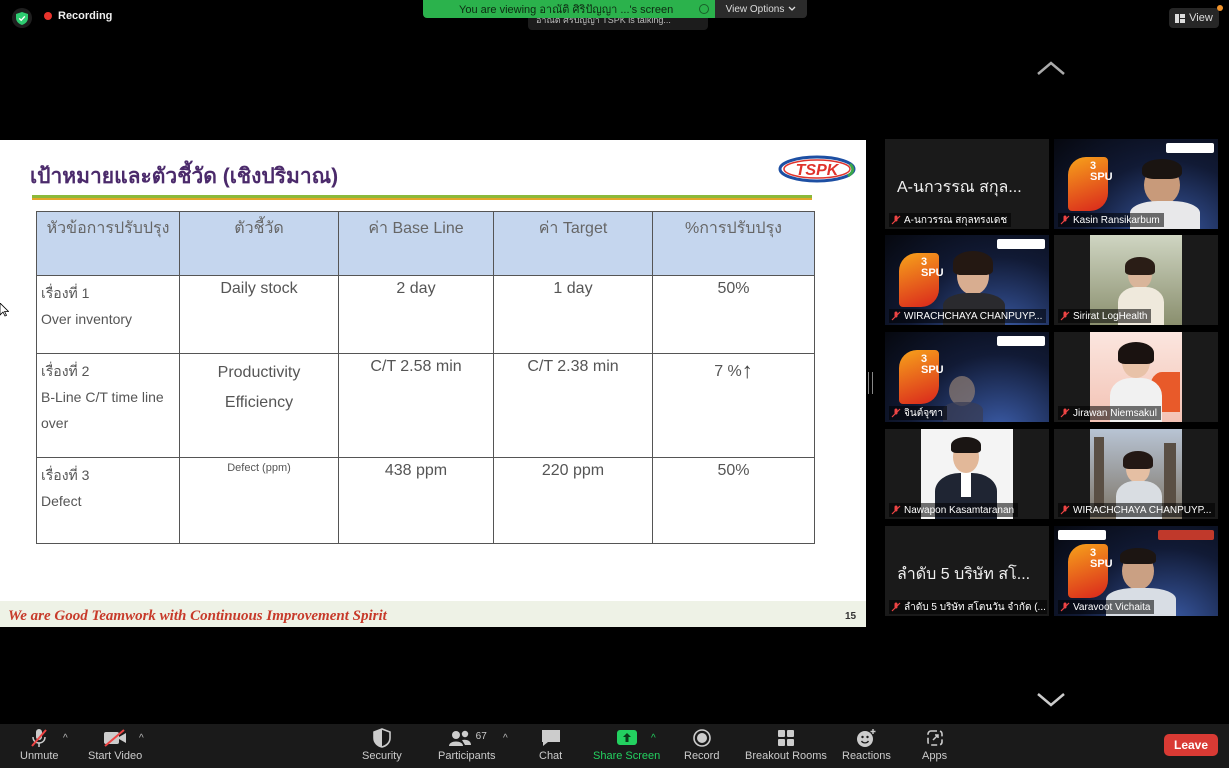 The height and width of the screenshot is (768, 1229). I want to click on table-header: หัวข้อการปรับปรุง, so click(108, 243).